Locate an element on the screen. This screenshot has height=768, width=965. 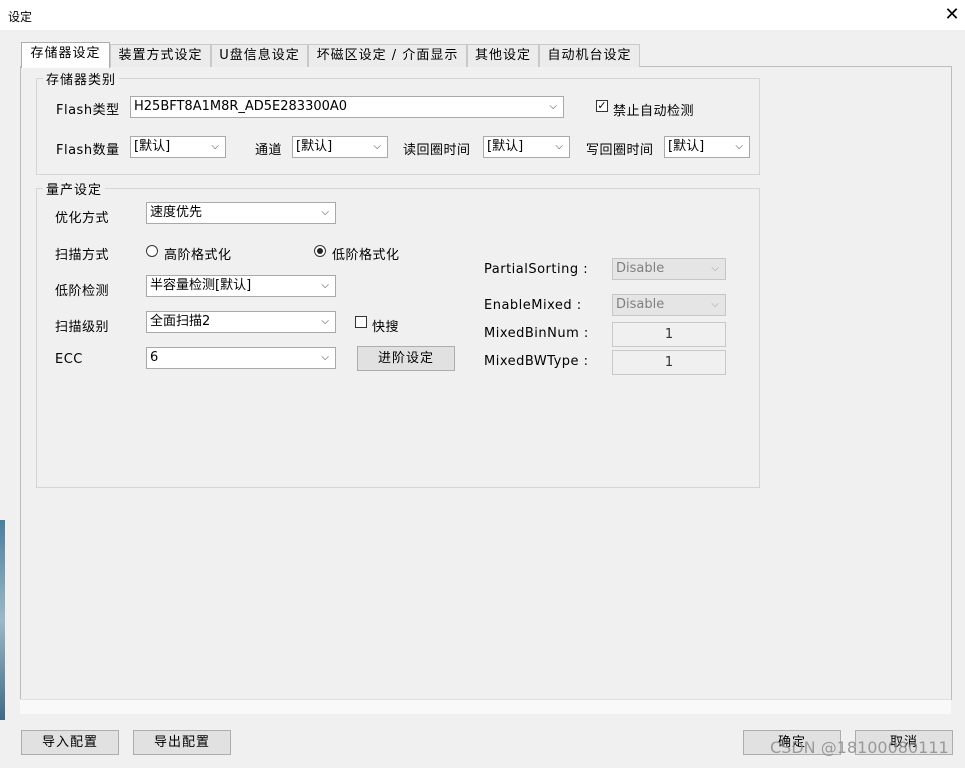
tab-install-mode: 装置方式设定 is located at coordinates (160, 55).